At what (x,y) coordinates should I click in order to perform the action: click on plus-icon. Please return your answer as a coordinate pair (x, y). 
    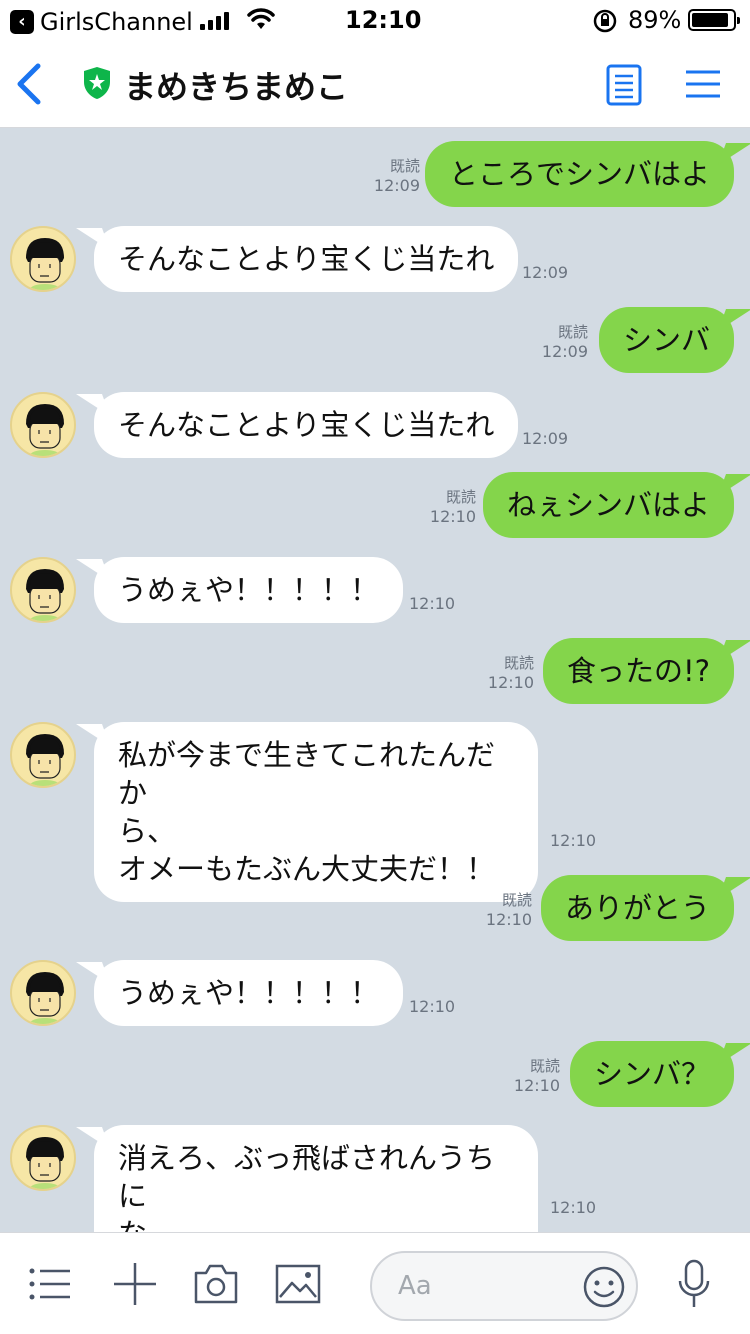
    Looking at the image, I should click on (135, 1284).